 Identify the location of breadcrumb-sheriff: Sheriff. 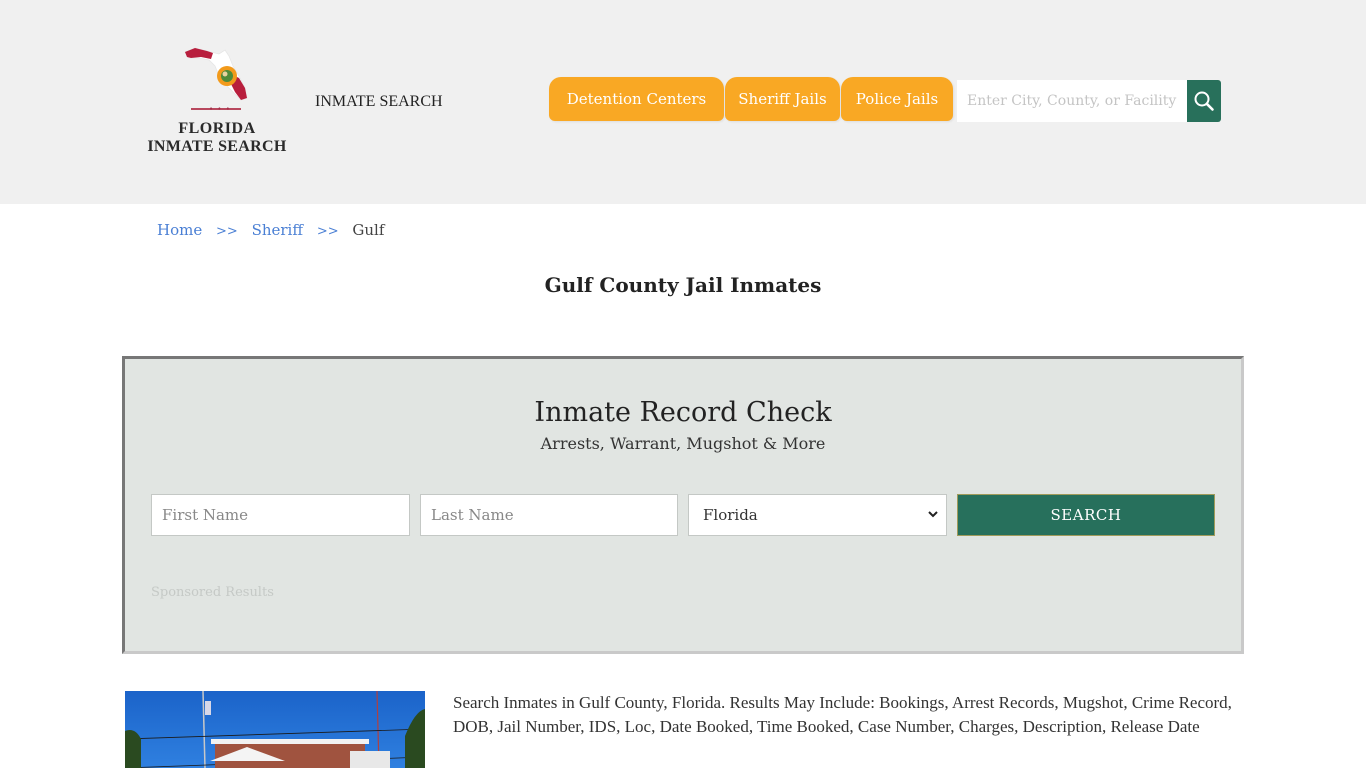
(277, 230).